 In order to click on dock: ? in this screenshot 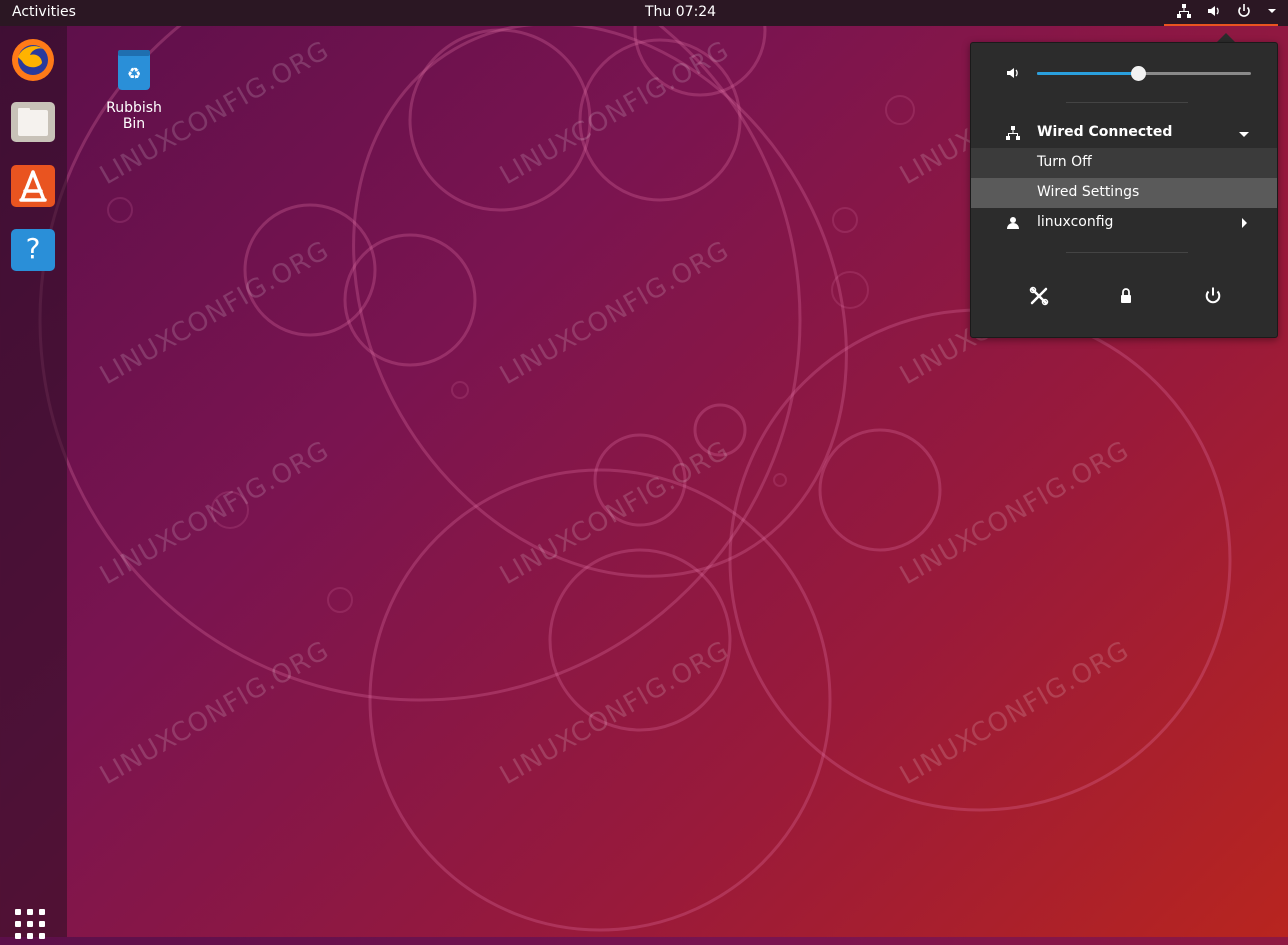, I will do `click(33, 482)`.